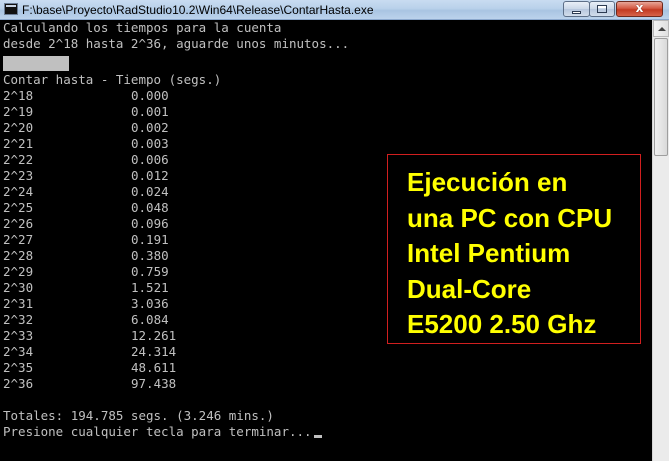 The height and width of the screenshot is (461, 669). Describe the element at coordinates (18, 223) in the screenshot. I see `row-power: 2^26` at that location.